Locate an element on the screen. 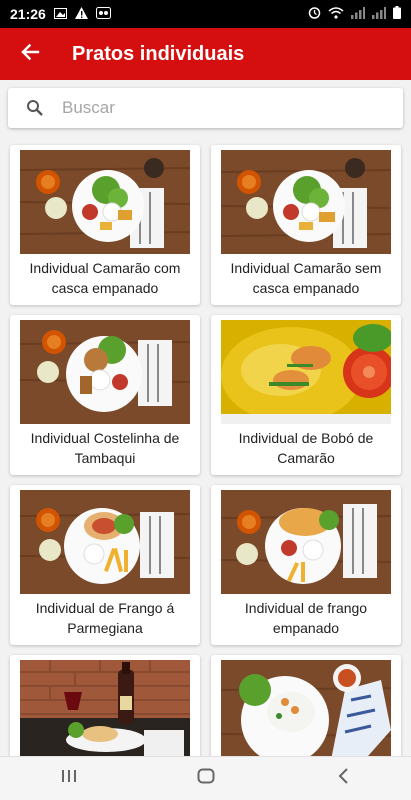 Image resolution: width=411 pixels, height=800 pixels. app-notification-icon is located at coordinates (103, 14).